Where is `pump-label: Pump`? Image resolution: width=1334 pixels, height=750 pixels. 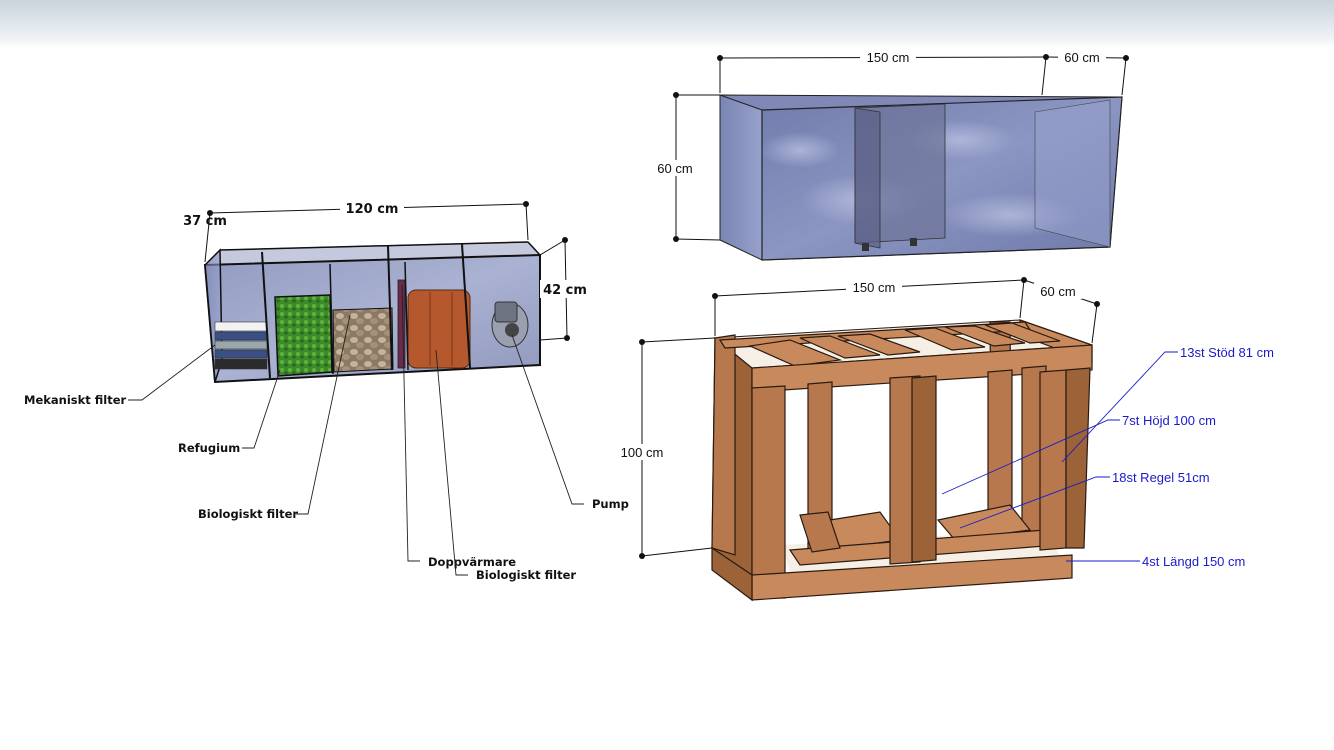
pump-label: Pump is located at coordinates (610, 504).